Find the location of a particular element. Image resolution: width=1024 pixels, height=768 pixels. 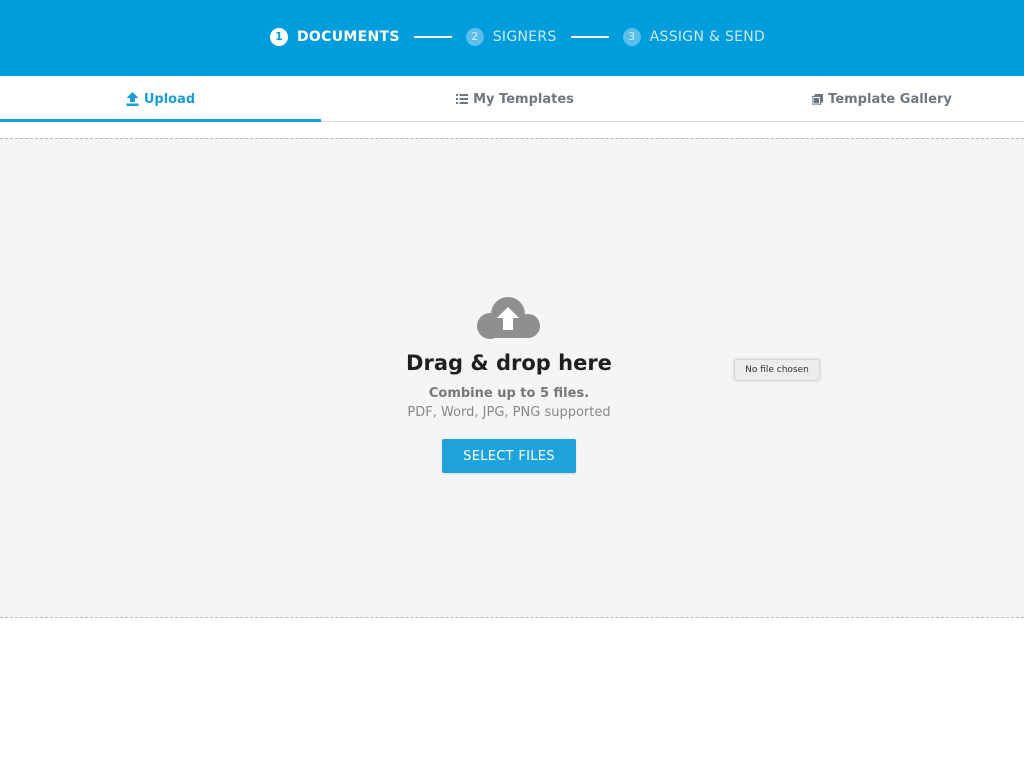

cloud-upload-icon is located at coordinates (509, 319).